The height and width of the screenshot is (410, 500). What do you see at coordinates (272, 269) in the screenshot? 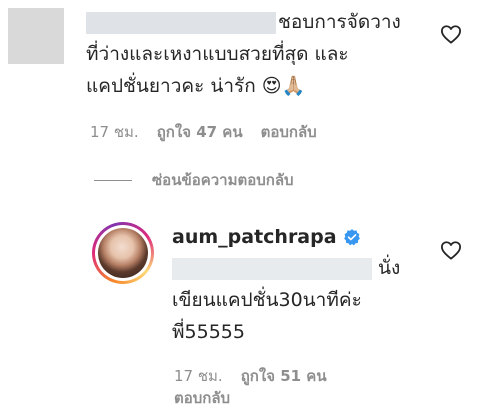
I see `redacted-mention` at bounding box center [272, 269].